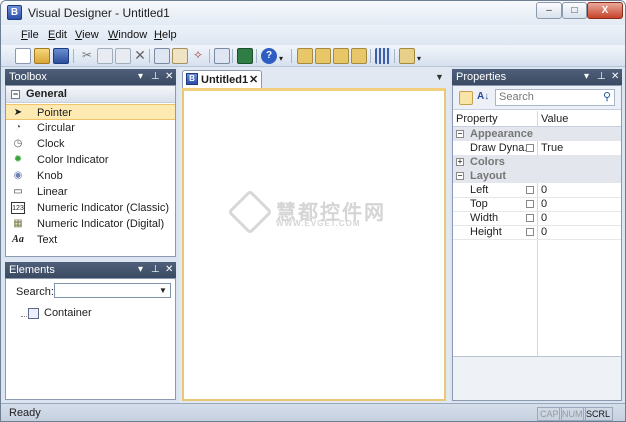  Describe the element at coordinates (42, 56) in the screenshot. I see `open-folder-icon` at that location.